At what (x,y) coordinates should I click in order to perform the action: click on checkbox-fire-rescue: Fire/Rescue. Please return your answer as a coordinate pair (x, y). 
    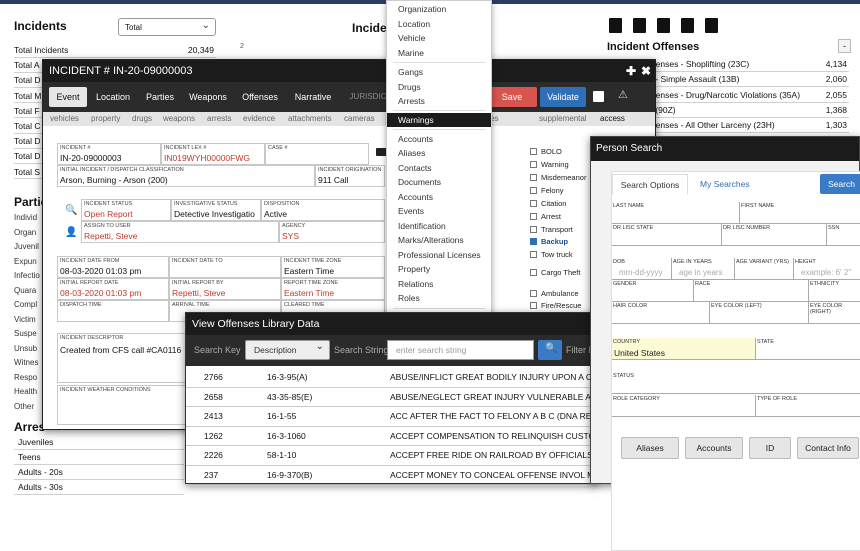
    Looking at the image, I should click on (555, 306).